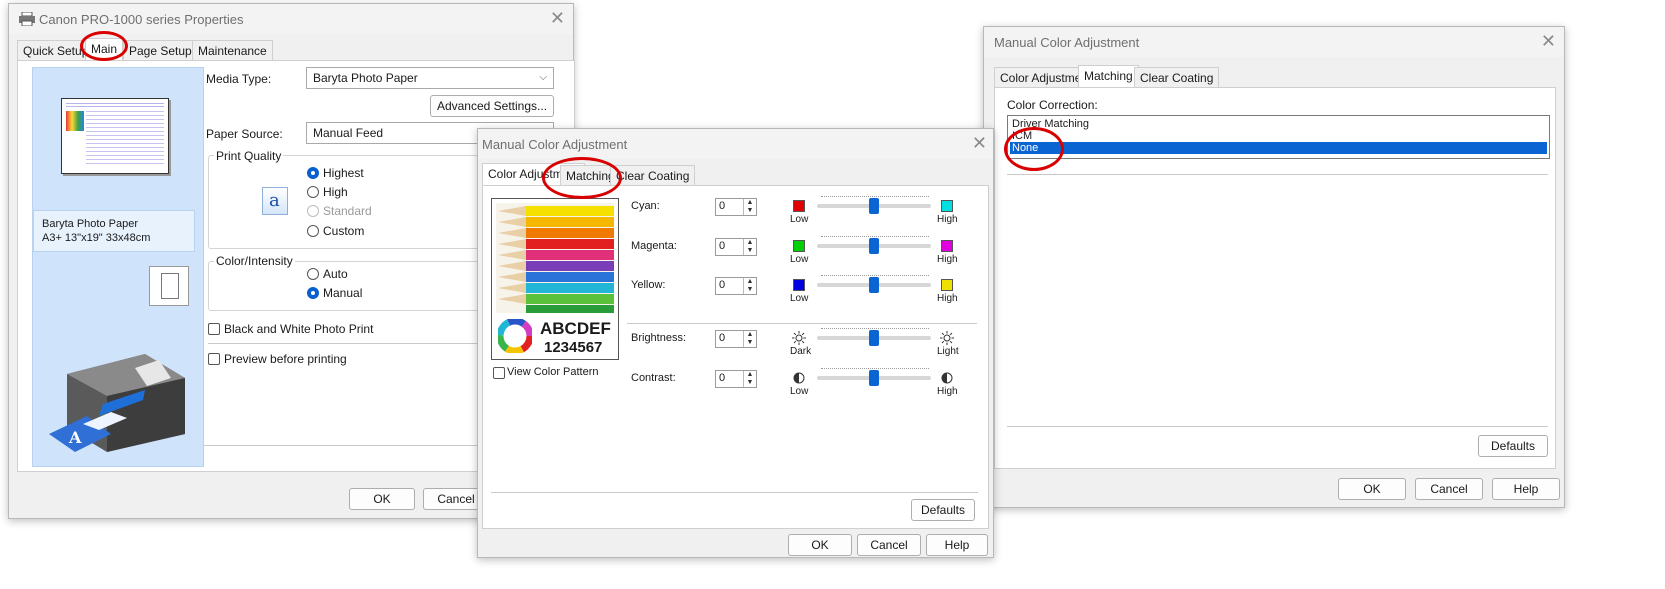 This screenshot has width=1665, height=589. I want to click on color-intensity-title: Color/Intensity, so click(254, 261).